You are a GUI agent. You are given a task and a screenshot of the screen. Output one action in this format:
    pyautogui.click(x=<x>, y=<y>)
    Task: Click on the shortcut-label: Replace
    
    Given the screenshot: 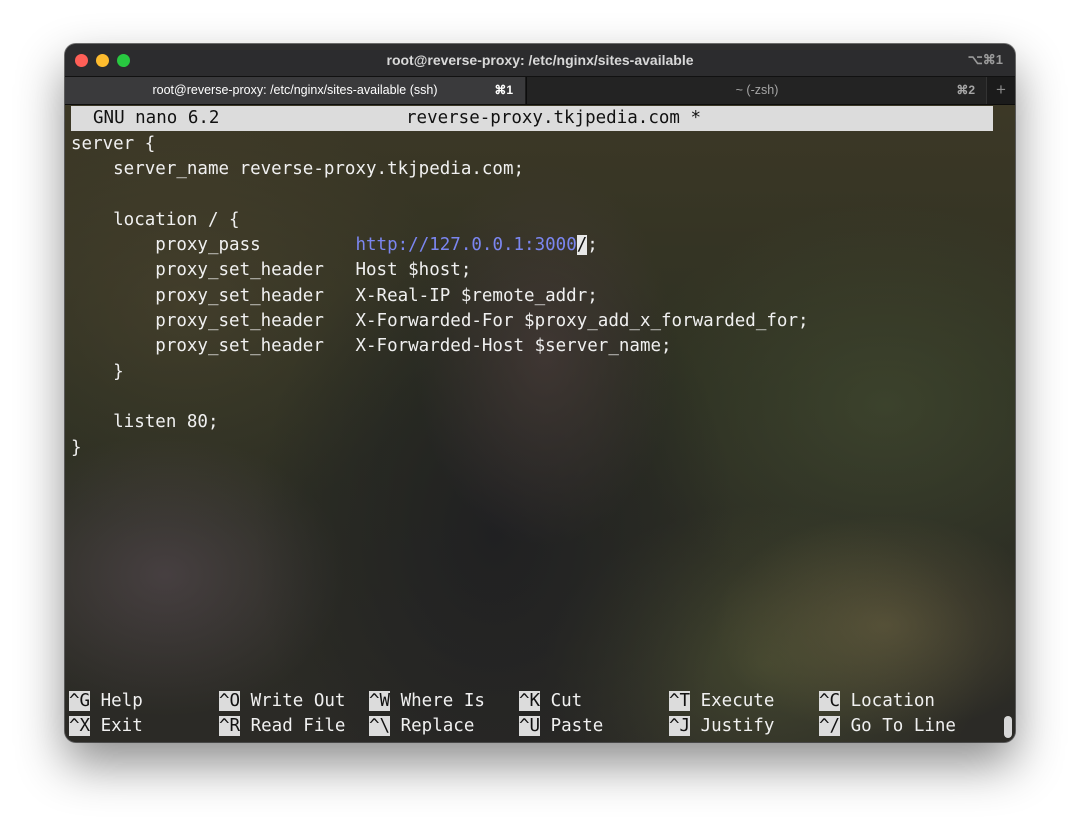 What is the action you would take?
    pyautogui.click(x=432, y=726)
    